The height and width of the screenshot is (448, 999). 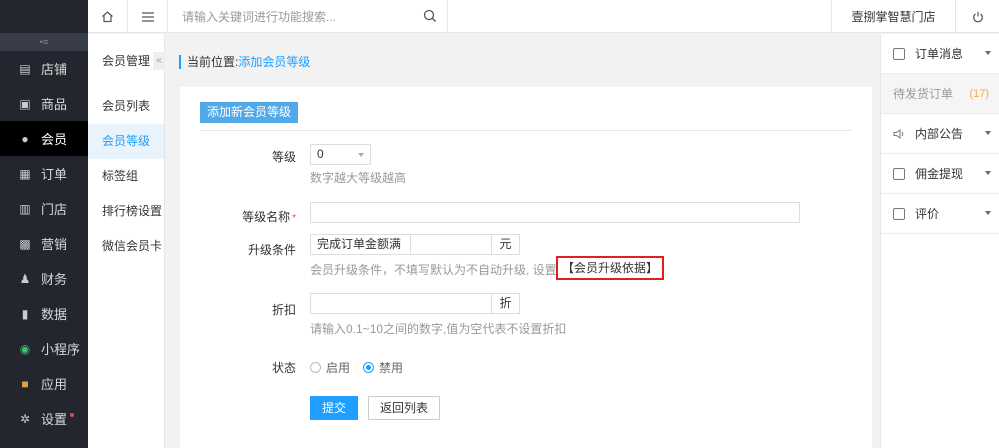 I want to click on top-bar: 请输入关键词进行功能搜索... 壹捌掌智慧门店, so click(x=543, y=16).